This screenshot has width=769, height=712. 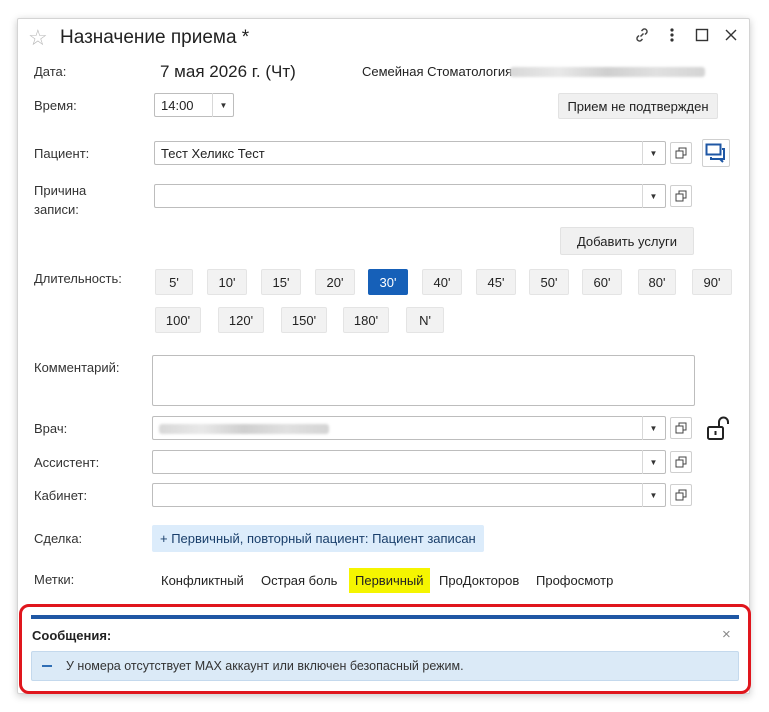 What do you see at coordinates (299, 580) in the screenshot?
I see `tag-acute-pain: Острая боль` at bounding box center [299, 580].